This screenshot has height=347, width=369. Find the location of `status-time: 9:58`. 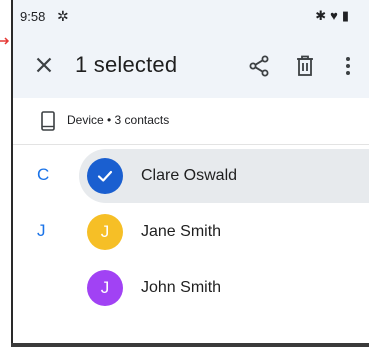

status-time: 9:58 is located at coordinates (33, 16).